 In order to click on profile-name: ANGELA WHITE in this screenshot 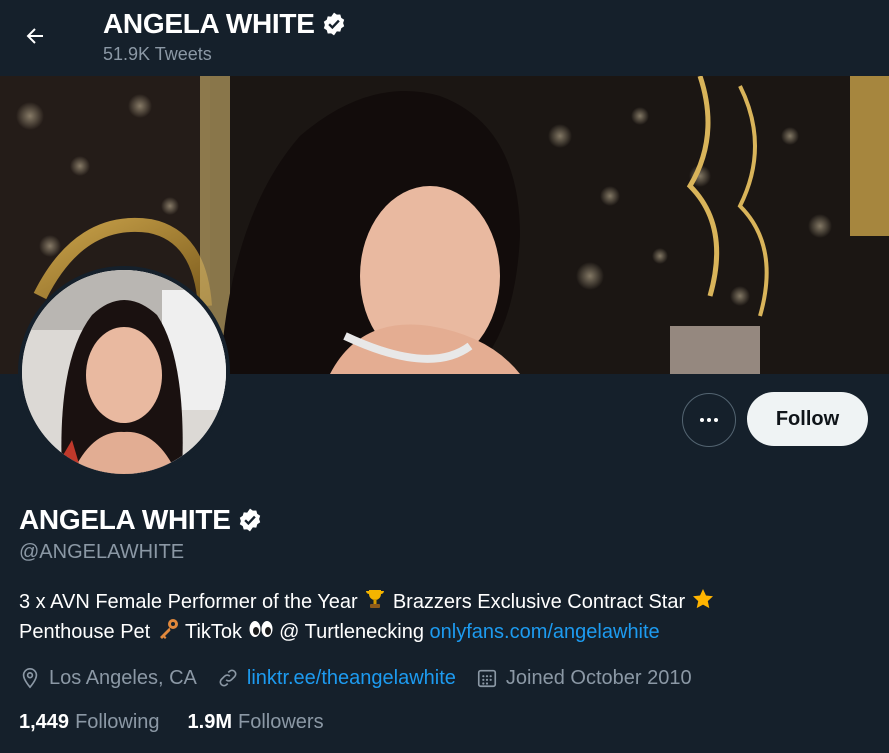, I will do `click(125, 519)`.